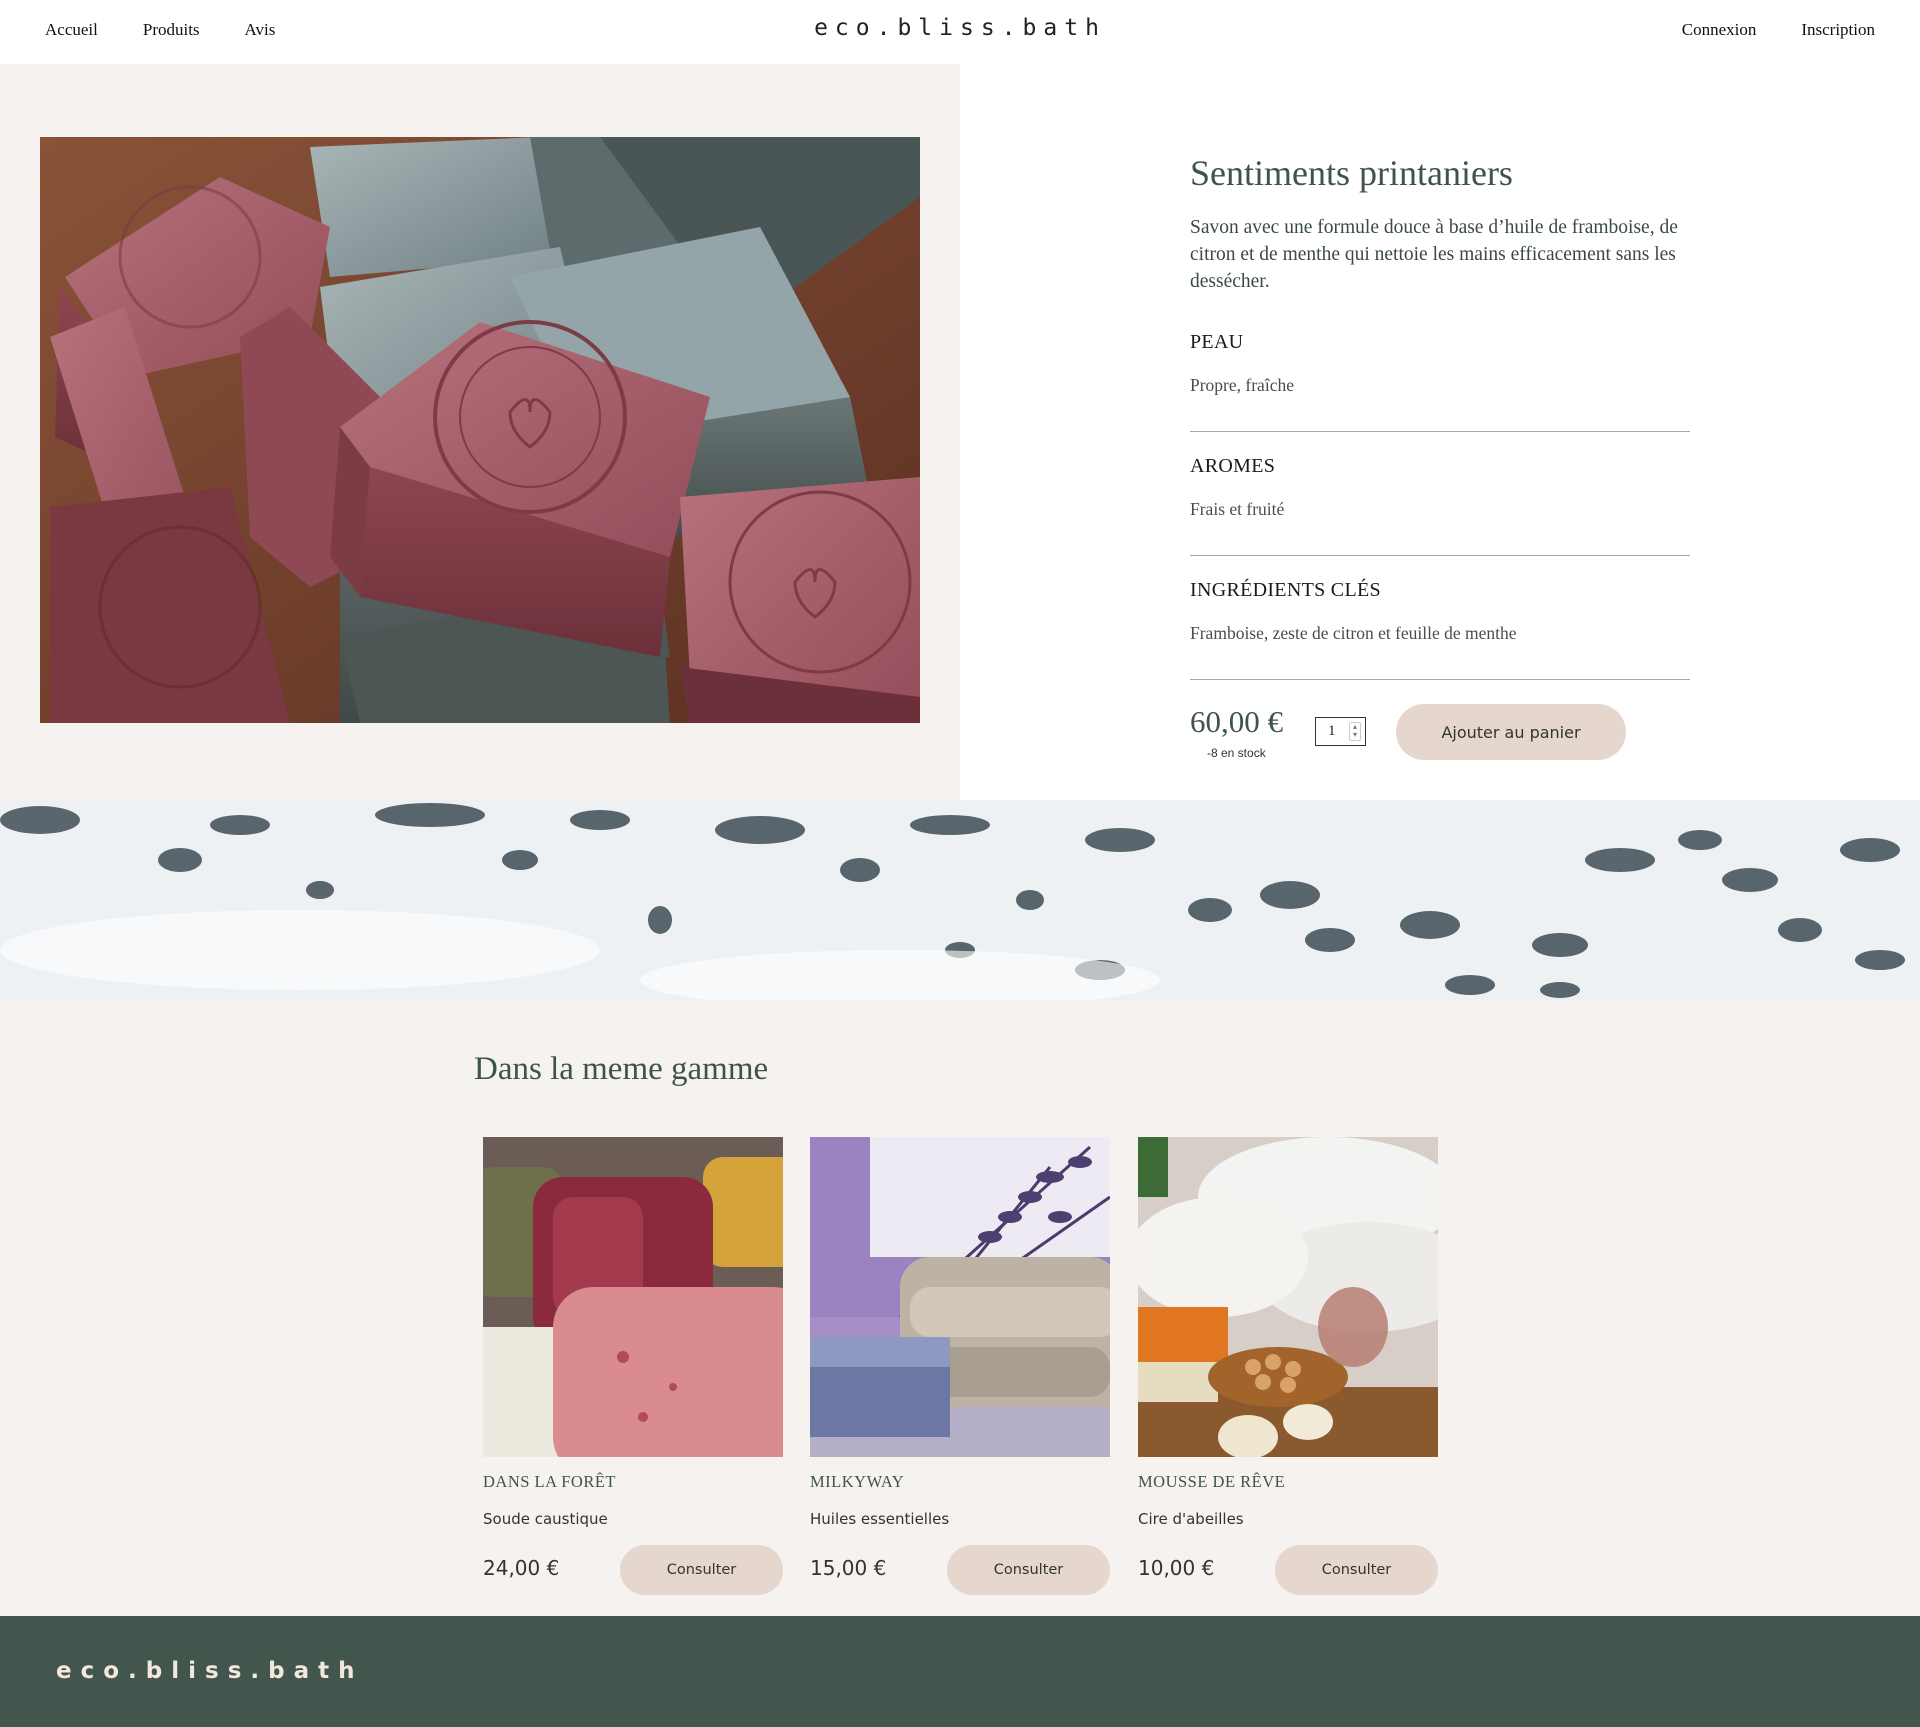 The width and height of the screenshot is (1920, 1727). I want to click on stock-status: -8 en stock, so click(1236, 753).